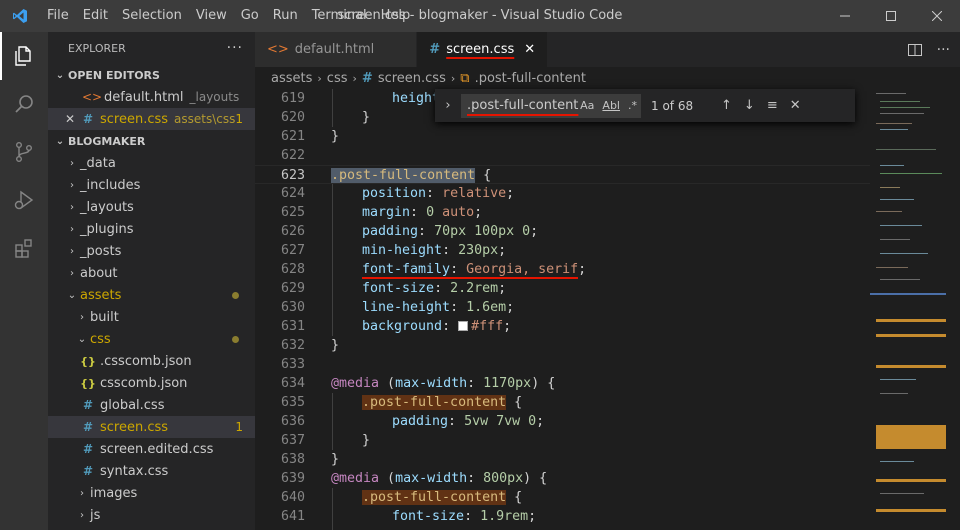  I want to click on menu-go: Go, so click(250, 16).